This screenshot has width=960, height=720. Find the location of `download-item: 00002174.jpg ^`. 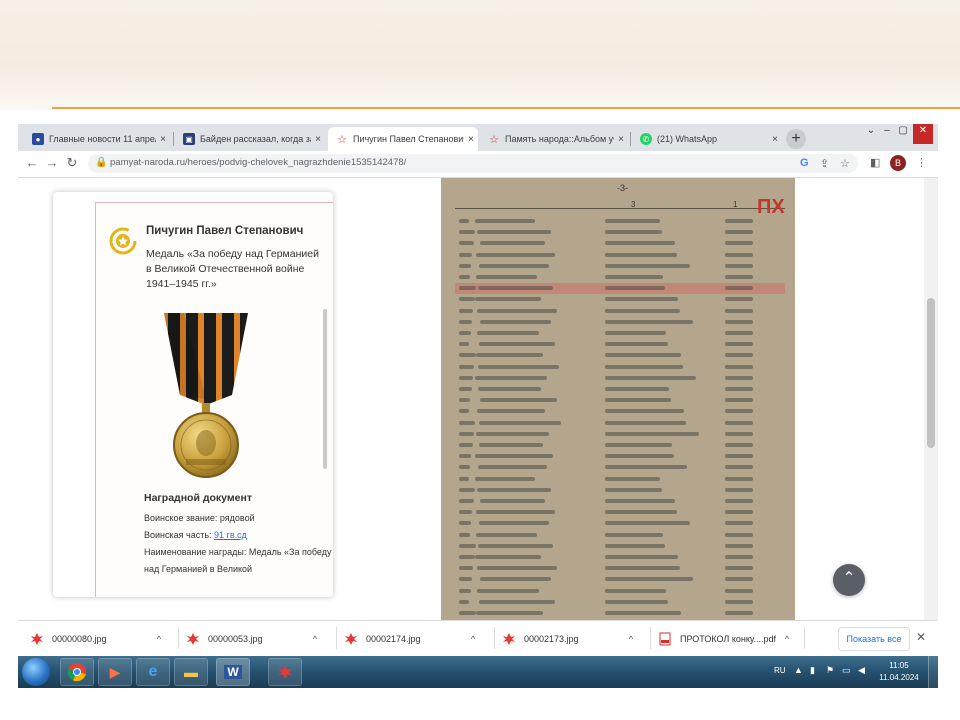

download-item: 00002174.jpg ^ is located at coordinates (412, 638).